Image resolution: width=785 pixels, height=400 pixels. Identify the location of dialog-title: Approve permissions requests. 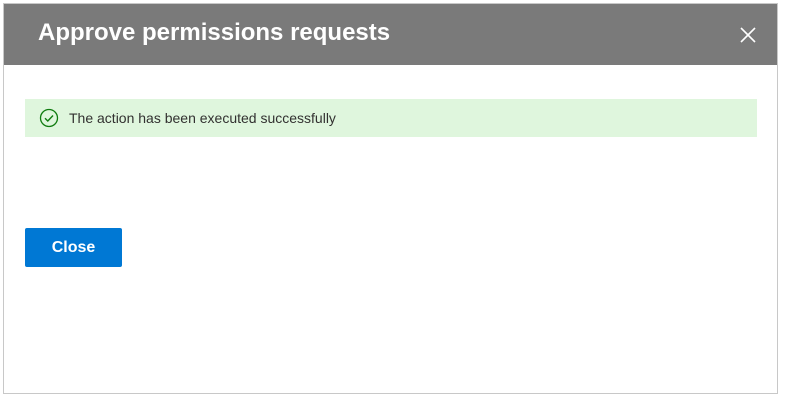
(214, 32).